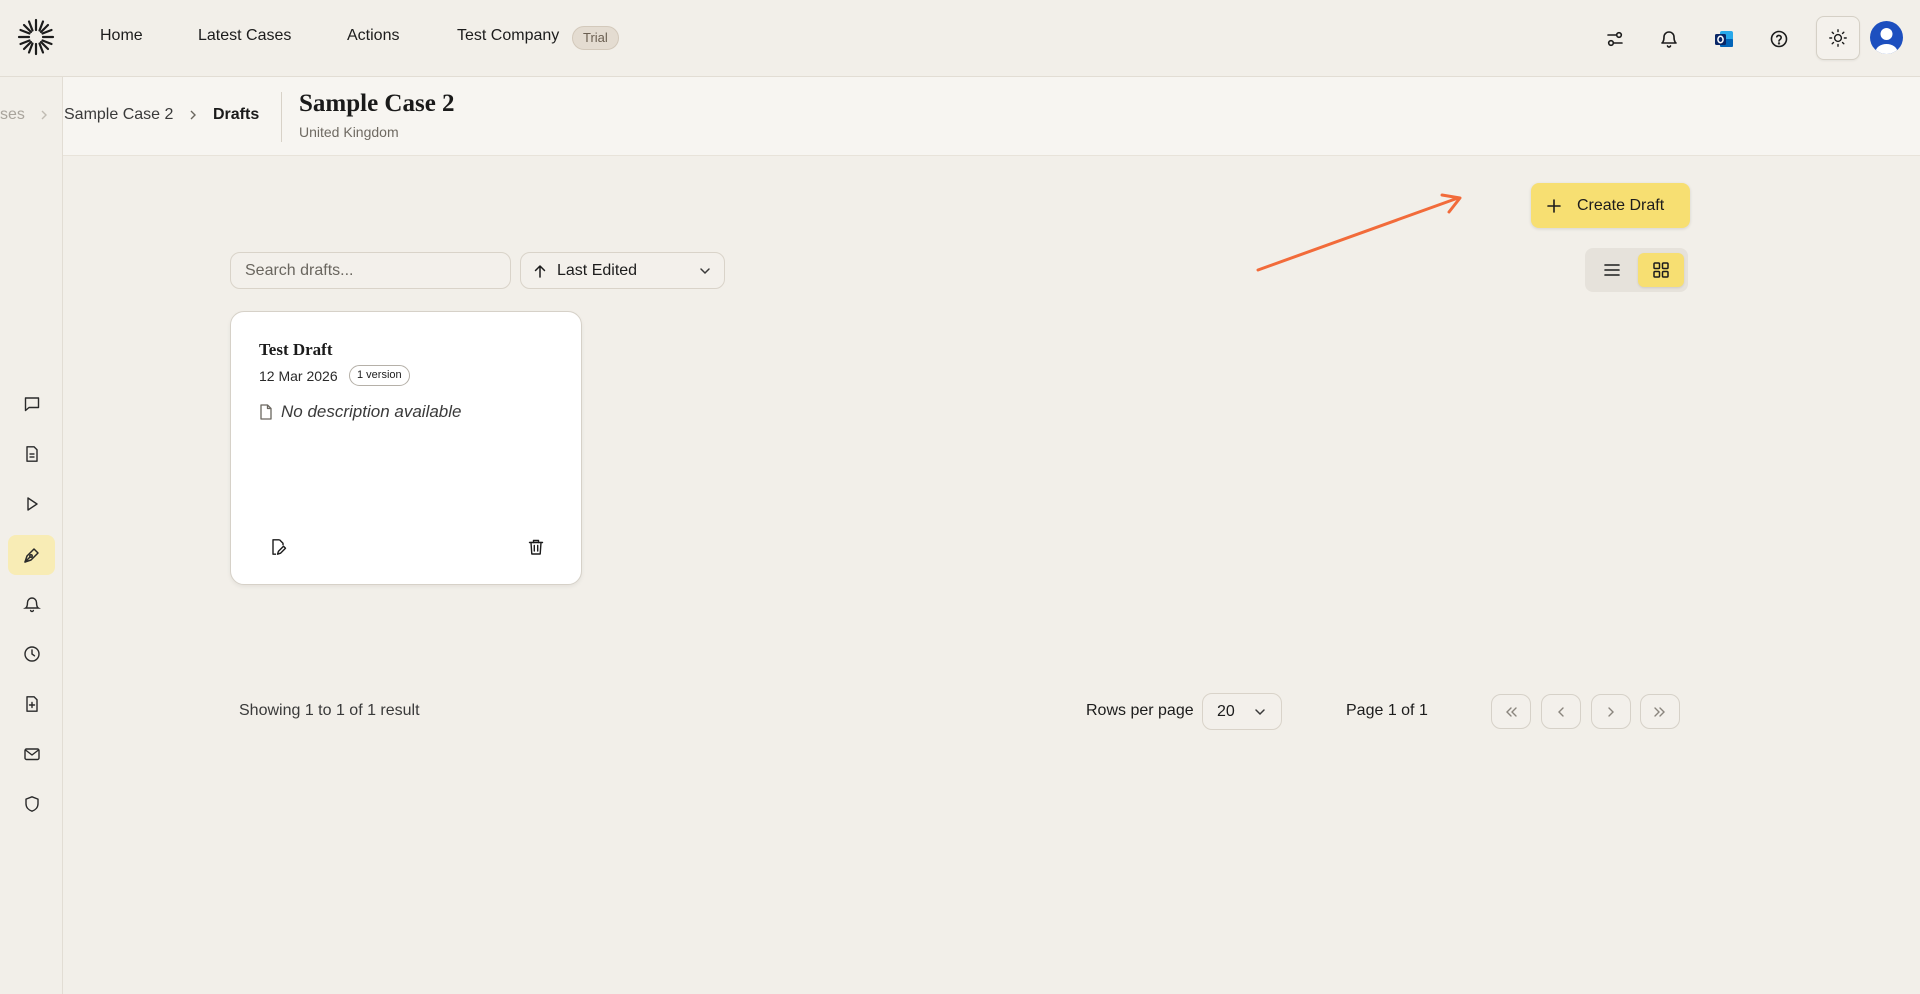 The image size is (1920, 994). What do you see at coordinates (32, 504) in the screenshot?
I see `play-icon` at bounding box center [32, 504].